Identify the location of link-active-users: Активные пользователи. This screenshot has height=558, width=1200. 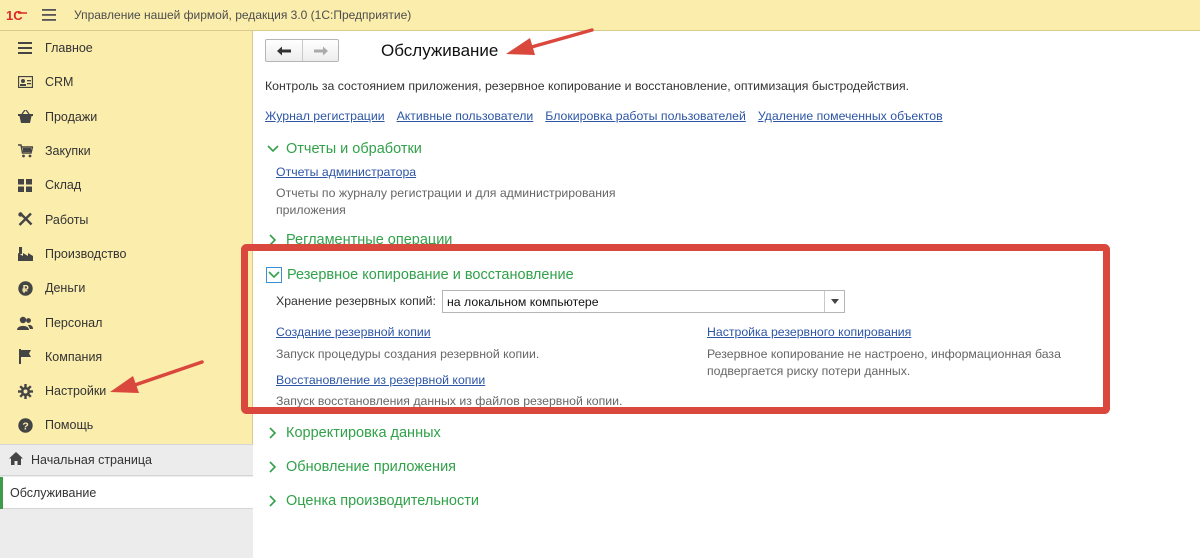
(465, 116).